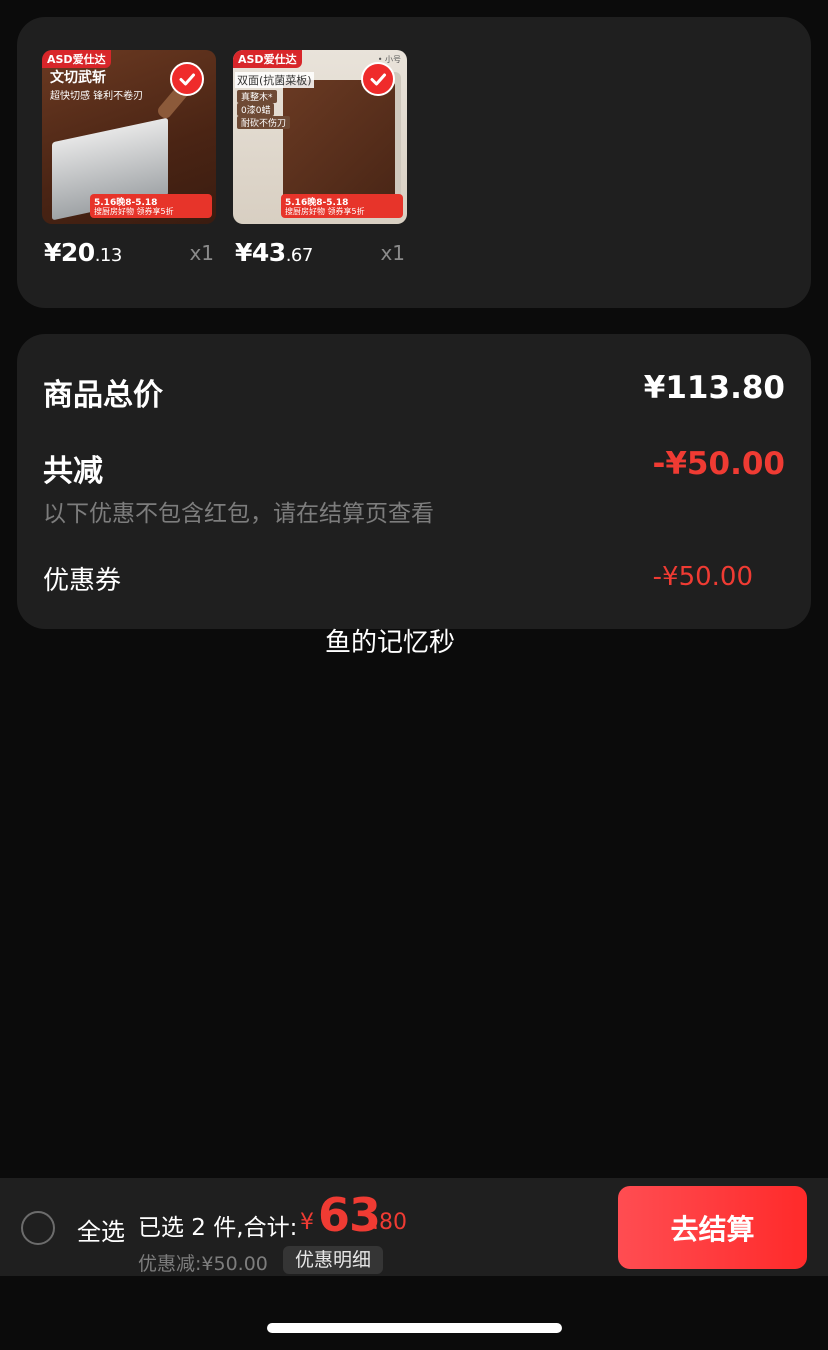 The height and width of the screenshot is (1350, 828). I want to click on feature-tag: 耐砍不伤刀, so click(264, 122).